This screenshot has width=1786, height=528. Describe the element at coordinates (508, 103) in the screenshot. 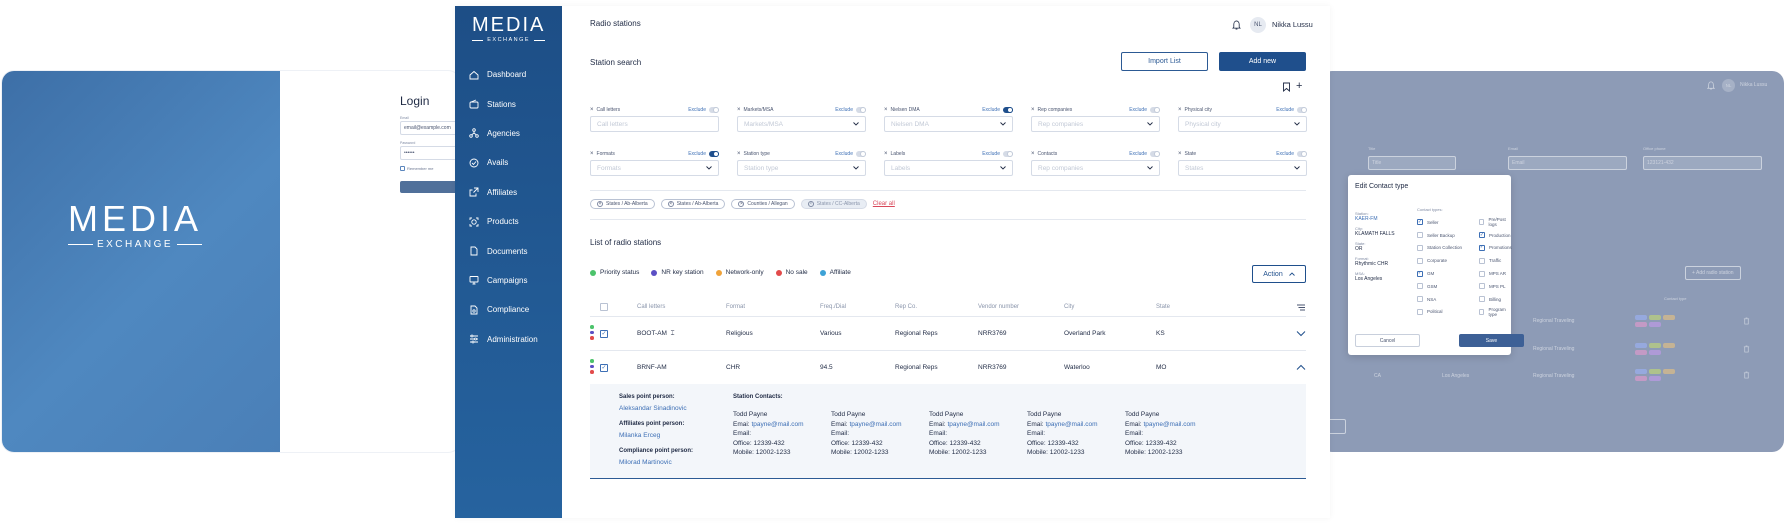

I see `sidebar-item-stations: Stations` at that location.